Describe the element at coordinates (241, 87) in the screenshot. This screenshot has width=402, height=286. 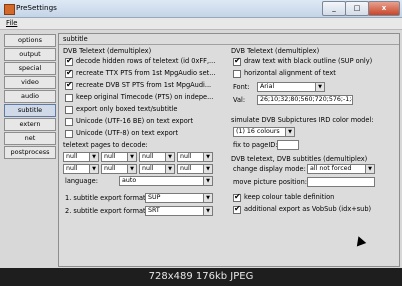
I see `font-label: Font:` at that location.